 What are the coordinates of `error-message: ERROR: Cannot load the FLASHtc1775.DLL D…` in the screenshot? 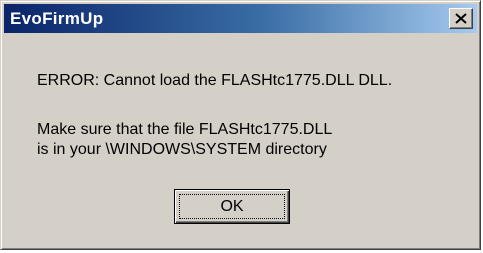 It's located at (215, 80).